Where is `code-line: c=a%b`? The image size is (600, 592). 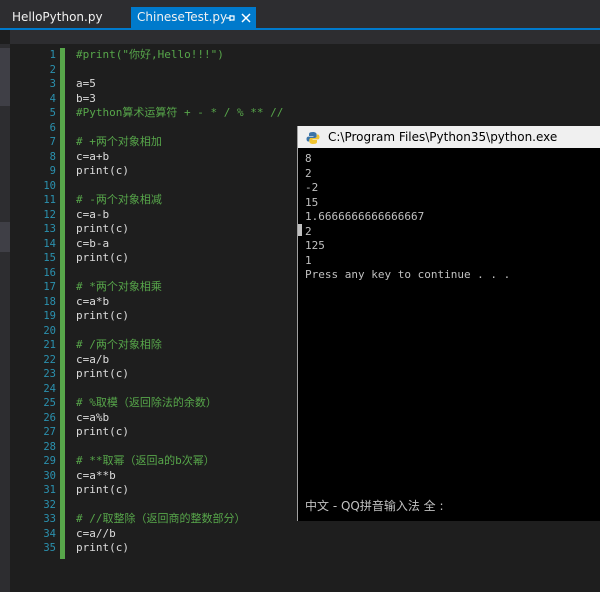
code-line: c=a%b is located at coordinates (179, 418).